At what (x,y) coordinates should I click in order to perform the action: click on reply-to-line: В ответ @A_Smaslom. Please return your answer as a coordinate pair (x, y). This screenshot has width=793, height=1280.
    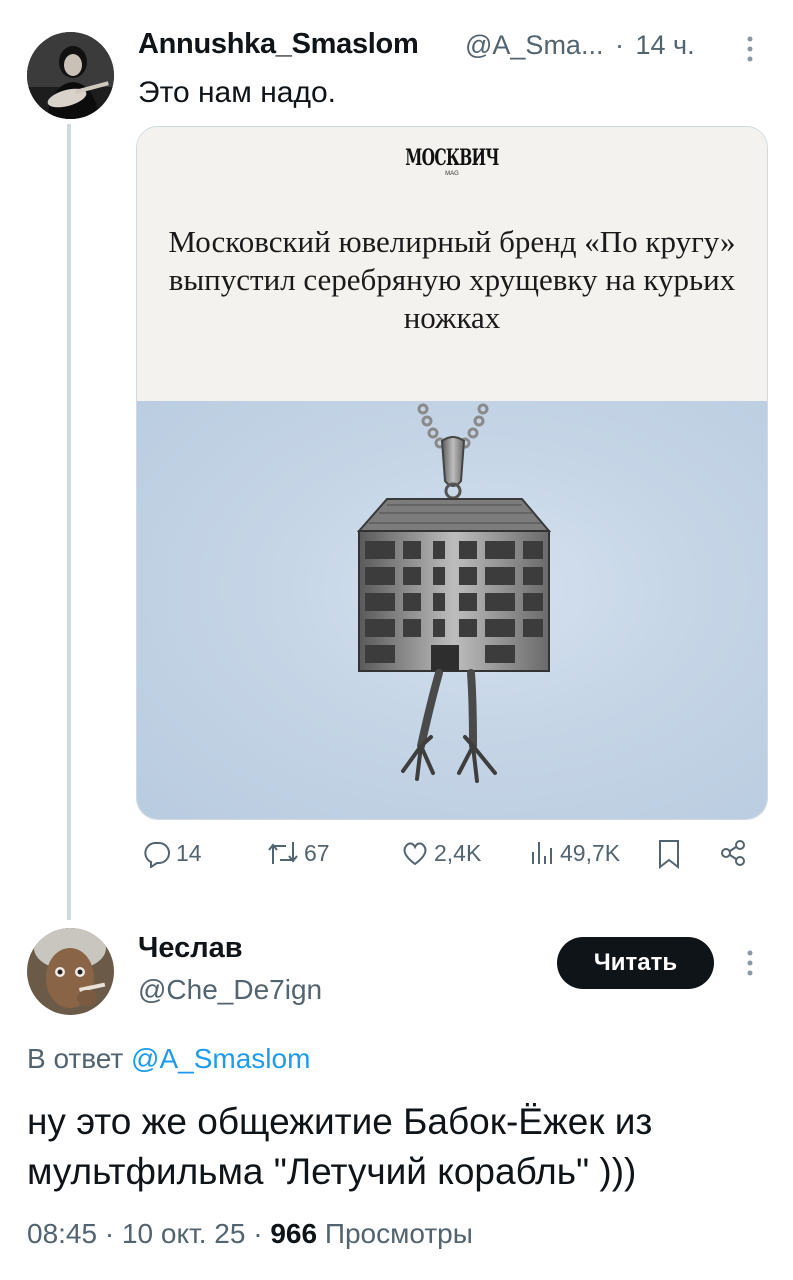
    Looking at the image, I should click on (168, 1059).